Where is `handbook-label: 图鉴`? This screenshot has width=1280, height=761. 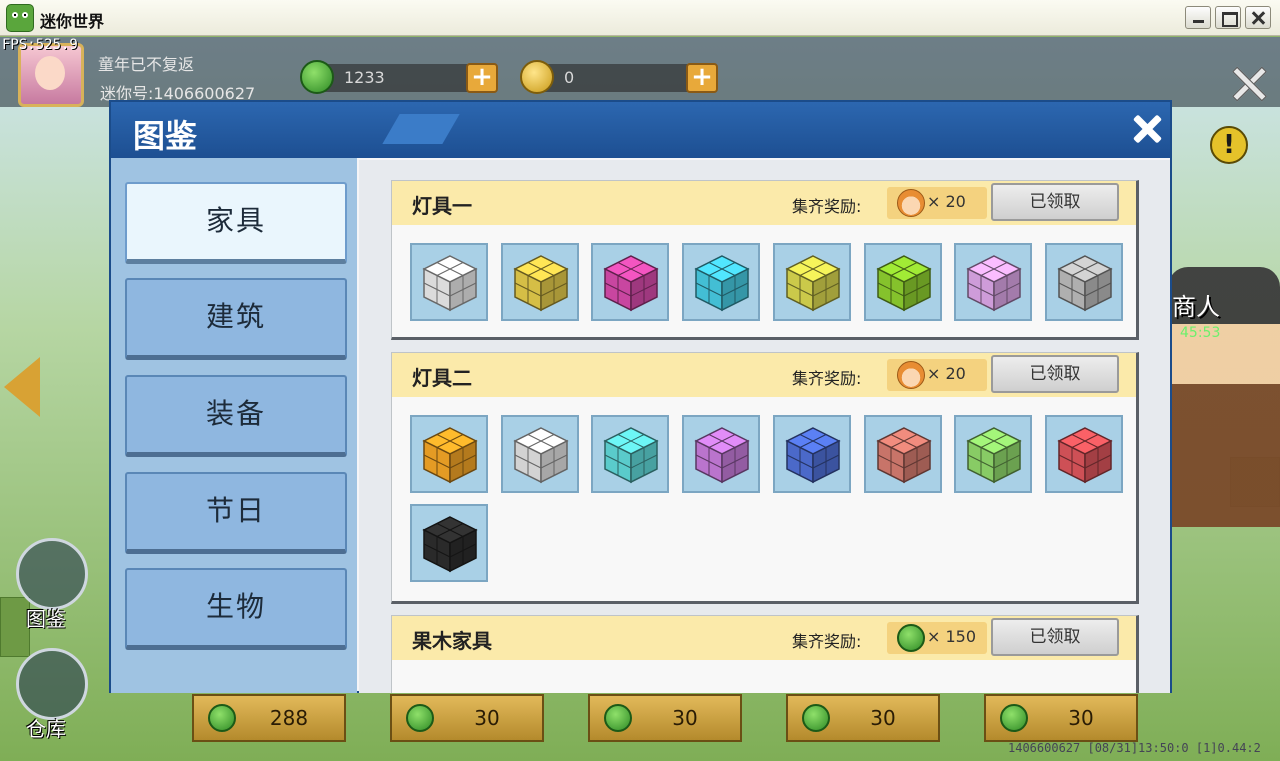 handbook-label: 图鉴 is located at coordinates (46, 619).